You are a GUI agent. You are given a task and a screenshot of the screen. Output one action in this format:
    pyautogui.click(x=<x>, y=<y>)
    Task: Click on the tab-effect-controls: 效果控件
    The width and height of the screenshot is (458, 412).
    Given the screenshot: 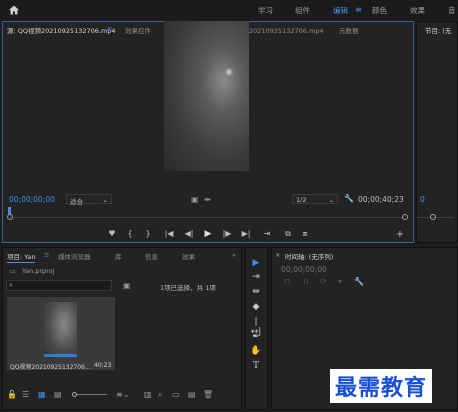 What is the action you would take?
    pyautogui.click(x=138, y=30)
    